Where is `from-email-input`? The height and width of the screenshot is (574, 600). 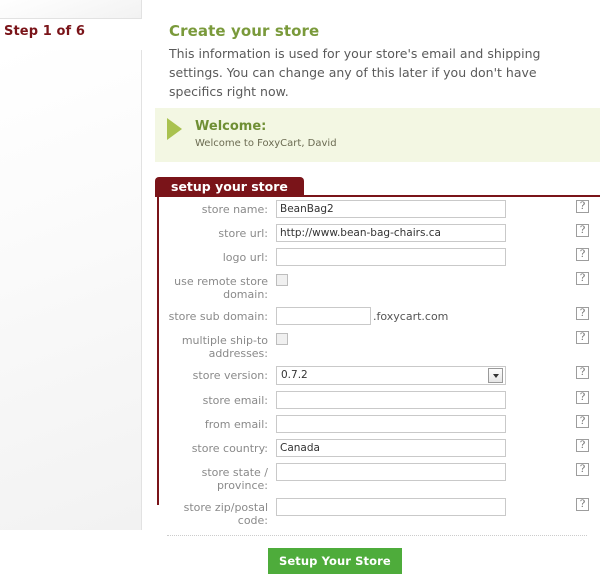 from-email-input is located at coordinates (391, 424).